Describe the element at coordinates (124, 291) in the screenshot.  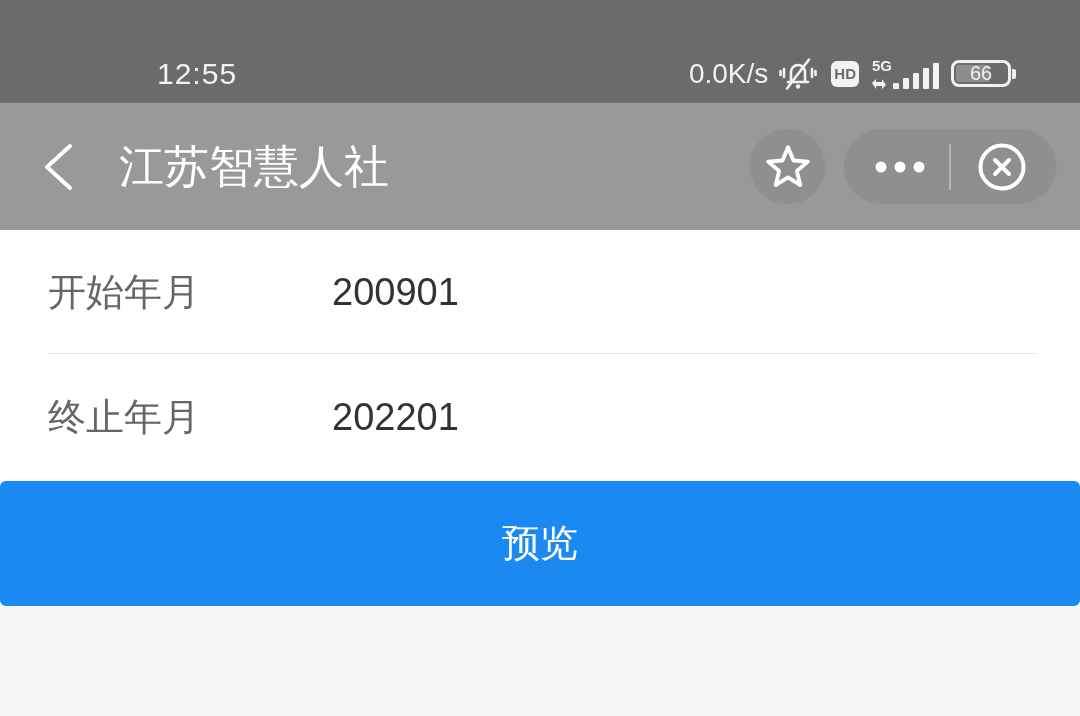
I see `field-label: 开始年月` at that location.